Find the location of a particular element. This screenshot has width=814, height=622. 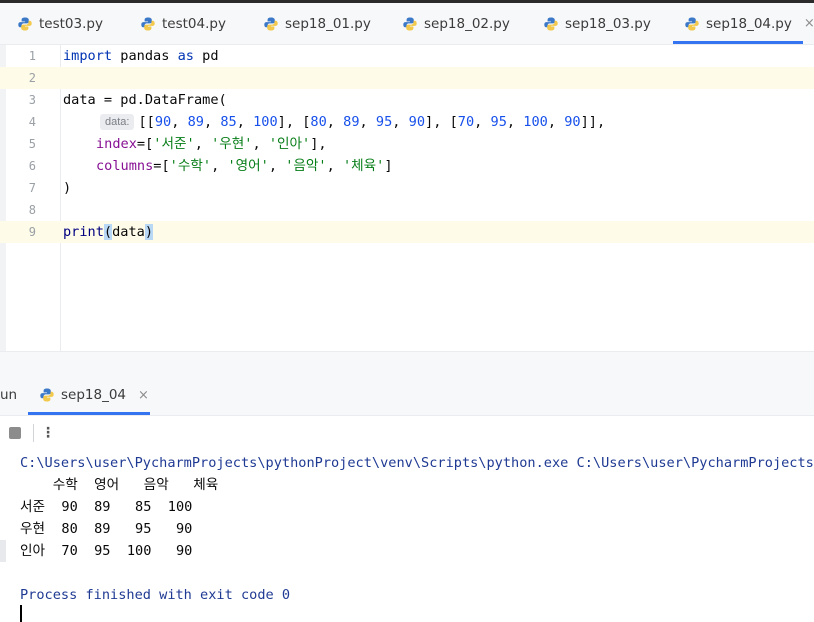

tab-sep18-04: sep18_04.py × is located at coordinates (743, 23).